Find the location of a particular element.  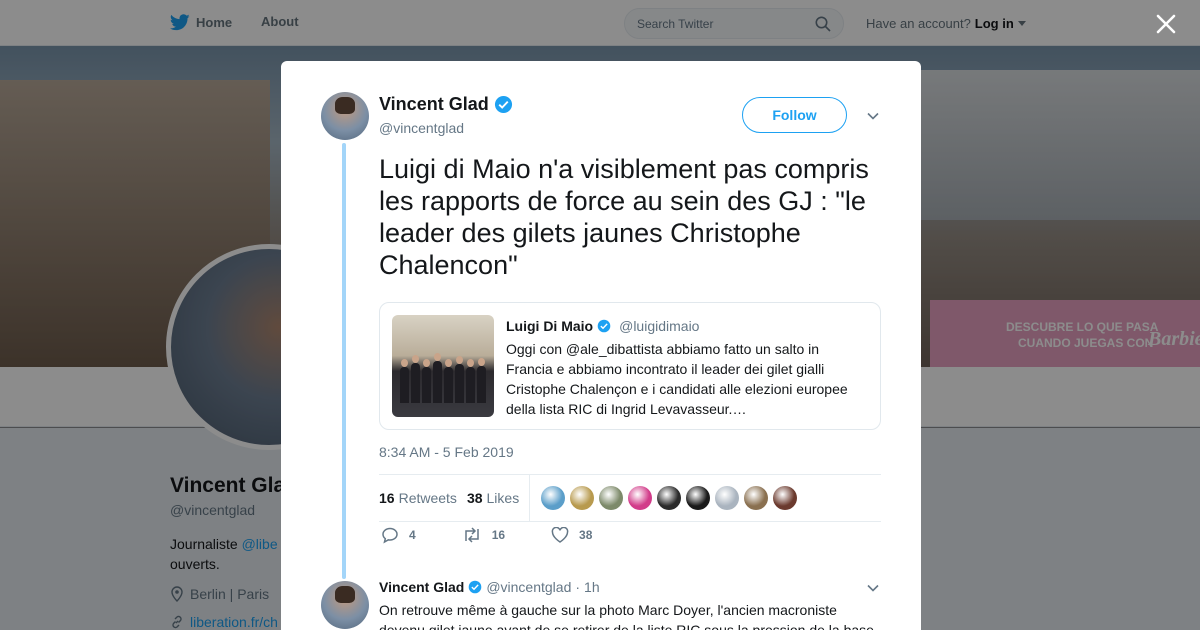

tweet-timestamp: 8:34 AM - 5 Feb 2019 is located at coordinates (446, 452).